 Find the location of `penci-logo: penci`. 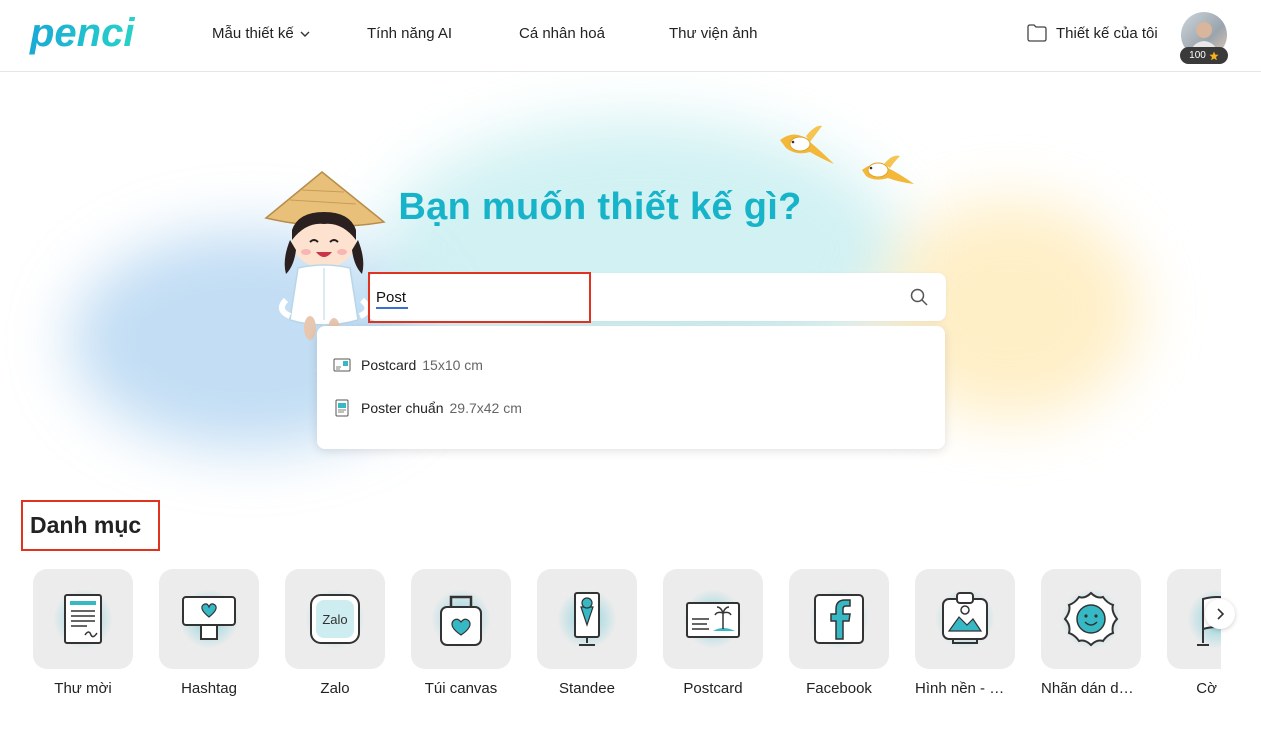

penci-logo: penci is located at coordinates (90, 34).